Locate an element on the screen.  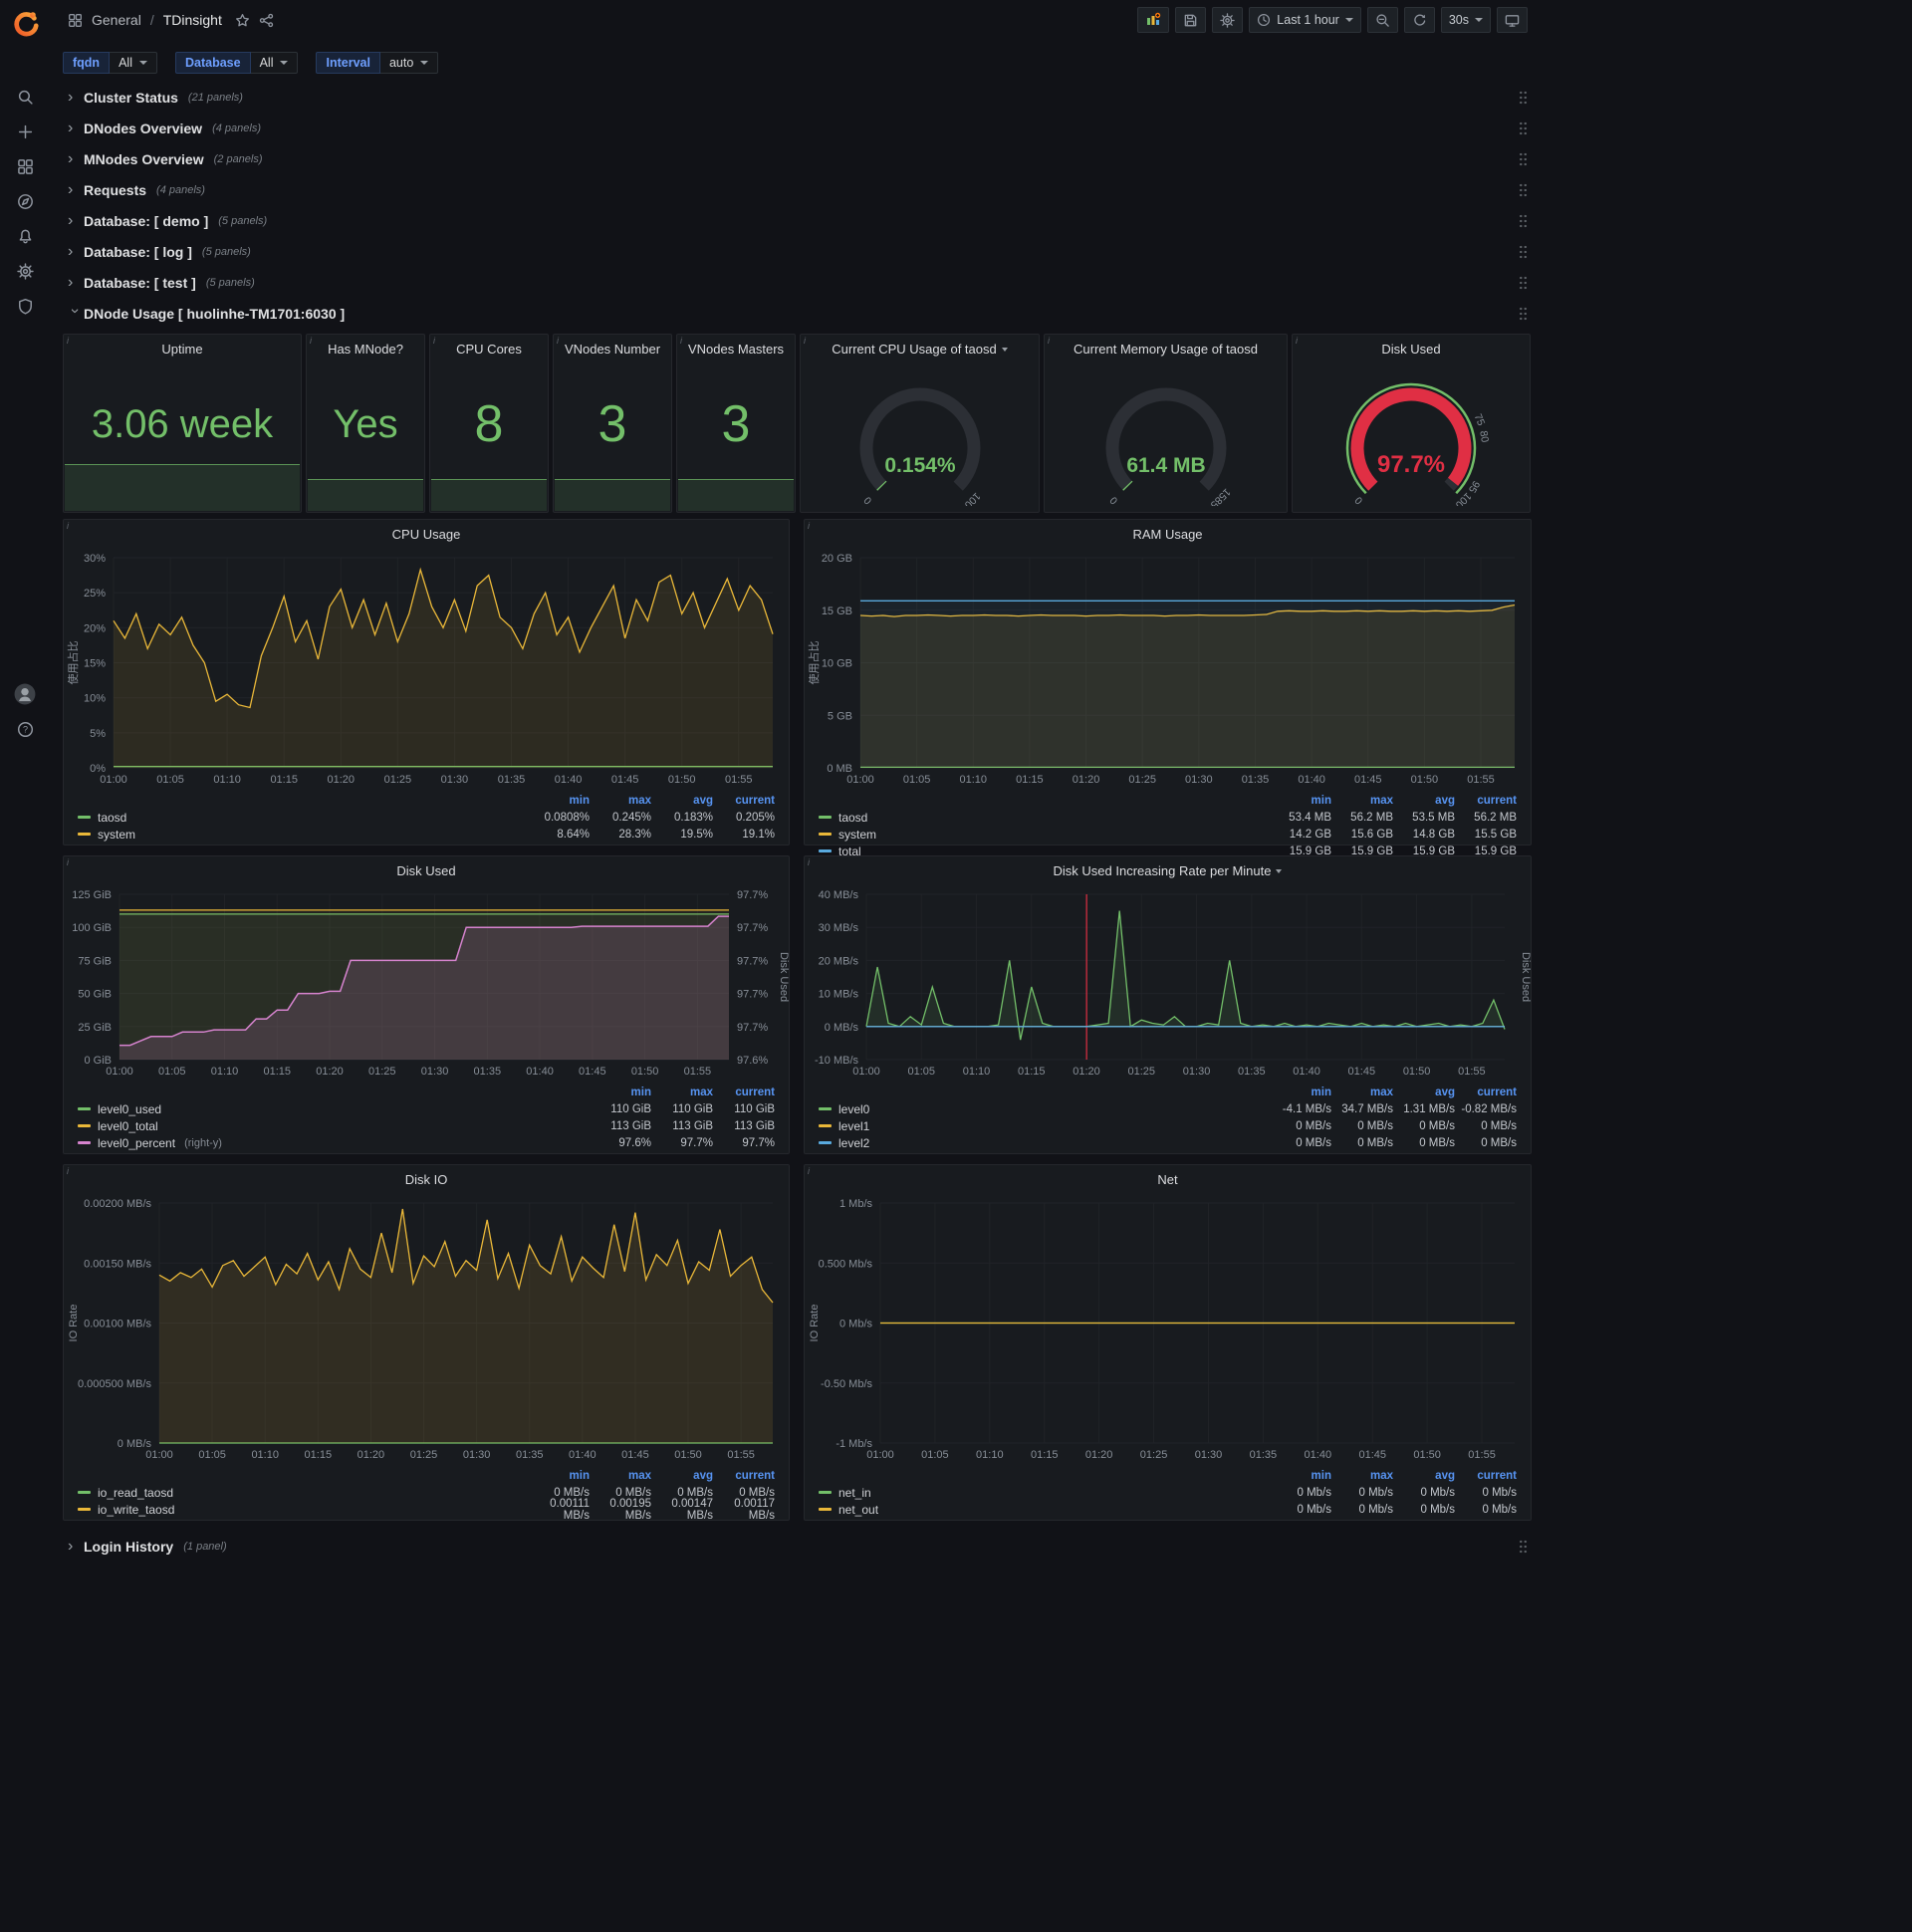
panel-title: CPU Cores is located at coordinates (489, 348).